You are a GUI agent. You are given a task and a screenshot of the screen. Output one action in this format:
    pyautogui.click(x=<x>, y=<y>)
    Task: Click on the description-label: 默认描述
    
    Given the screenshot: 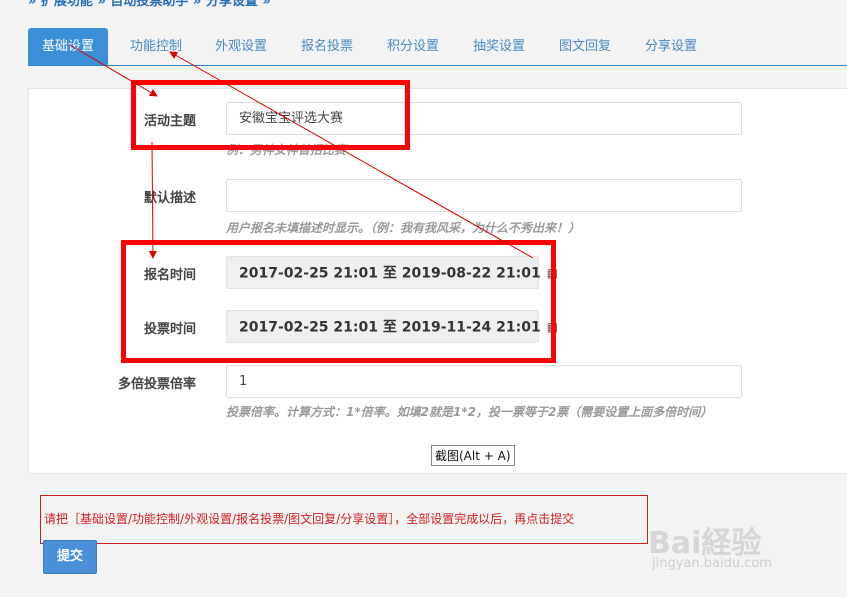 What is the action you would take?
    pyautogui.click(x=169, y=198)
    